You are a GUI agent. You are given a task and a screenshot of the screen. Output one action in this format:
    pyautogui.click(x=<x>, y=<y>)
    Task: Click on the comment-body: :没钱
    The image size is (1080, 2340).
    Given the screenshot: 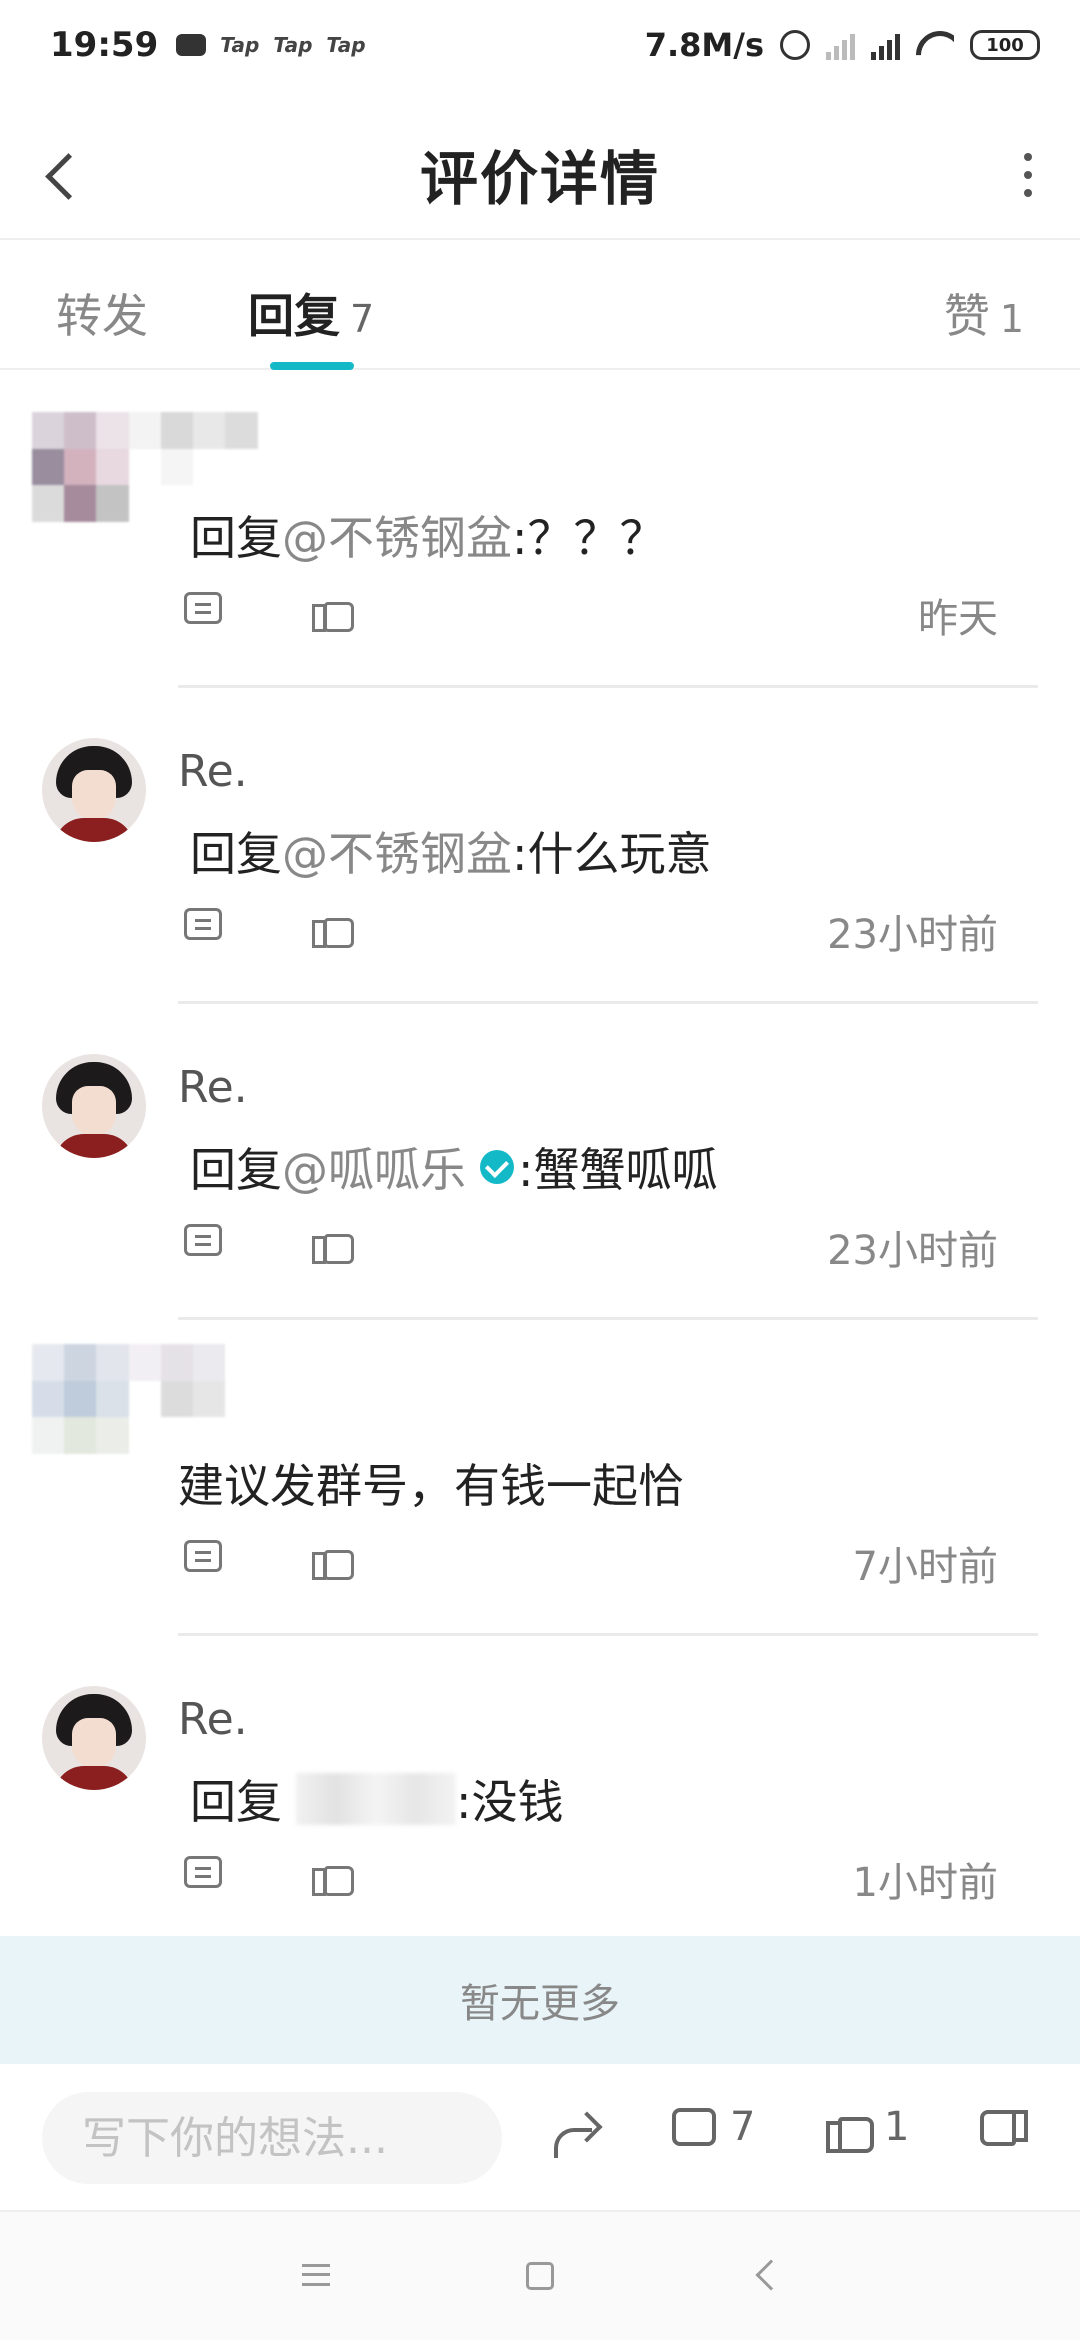 What is the action you would take?
    pyautogui.click(x=510, y=1802)
    